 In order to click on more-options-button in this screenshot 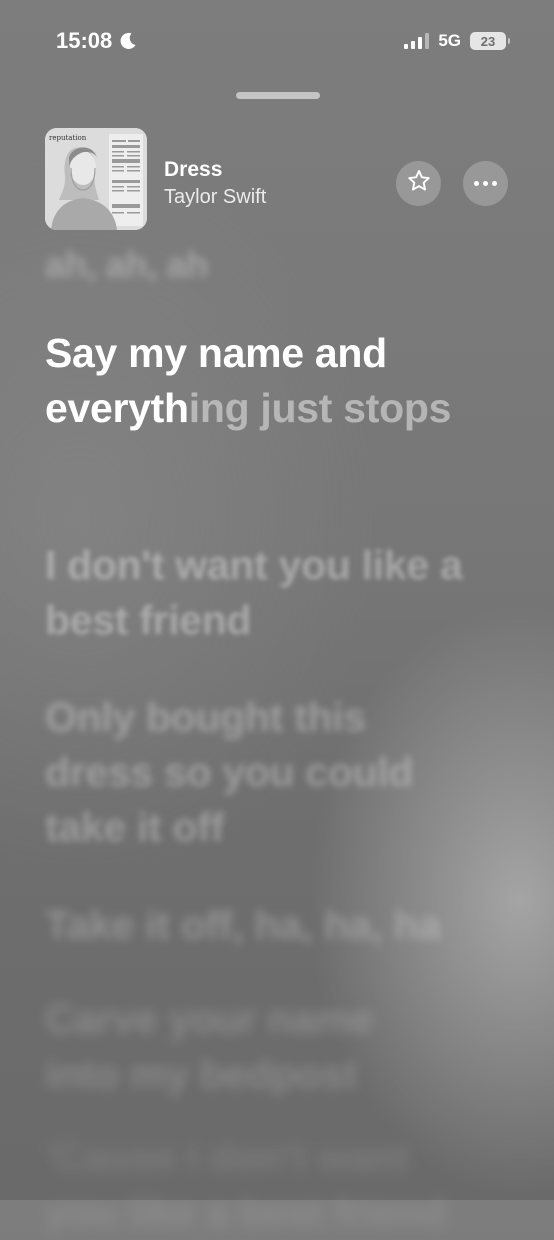, I will do `click(485, 183)`.